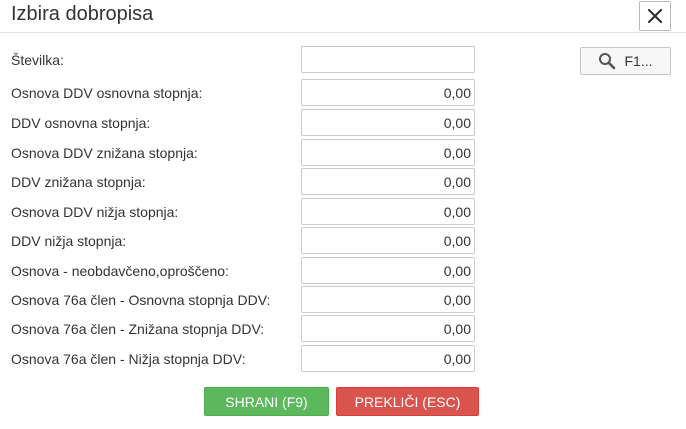  I want to click on number-label: Številka:, so click(37, 60).